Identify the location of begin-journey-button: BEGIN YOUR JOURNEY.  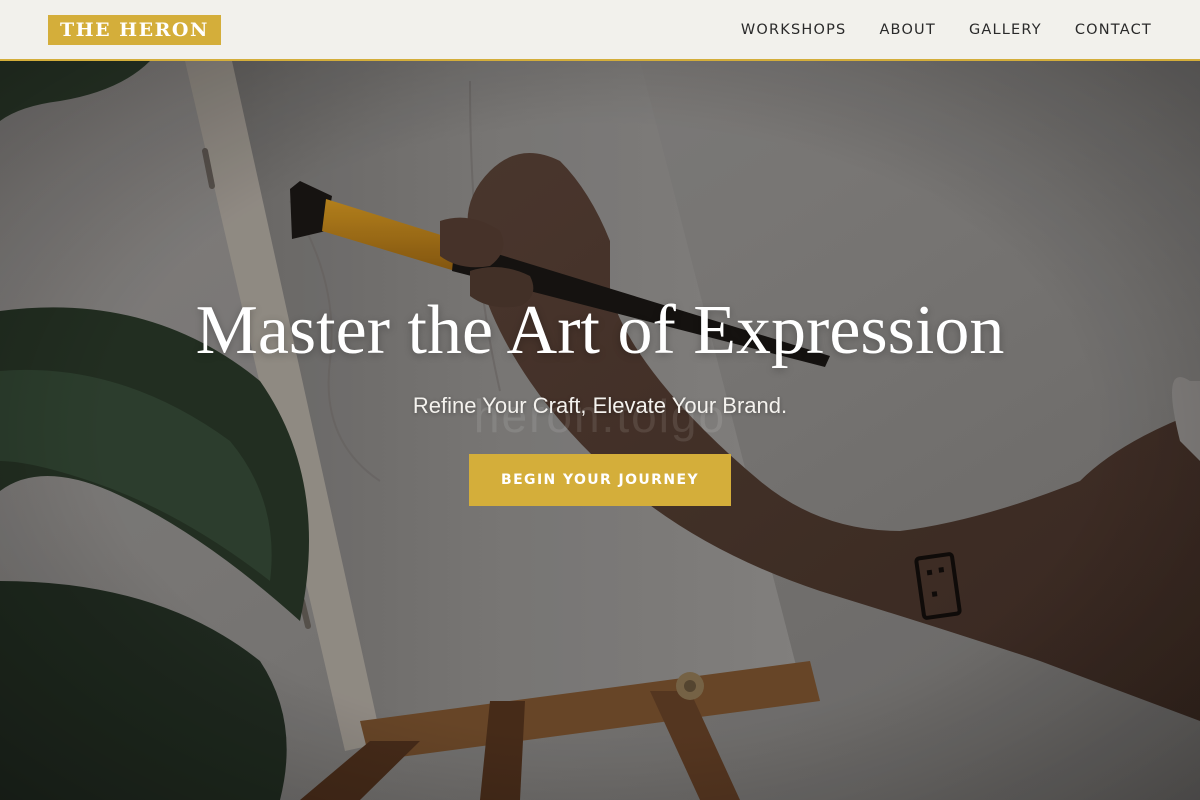
(600, 480).